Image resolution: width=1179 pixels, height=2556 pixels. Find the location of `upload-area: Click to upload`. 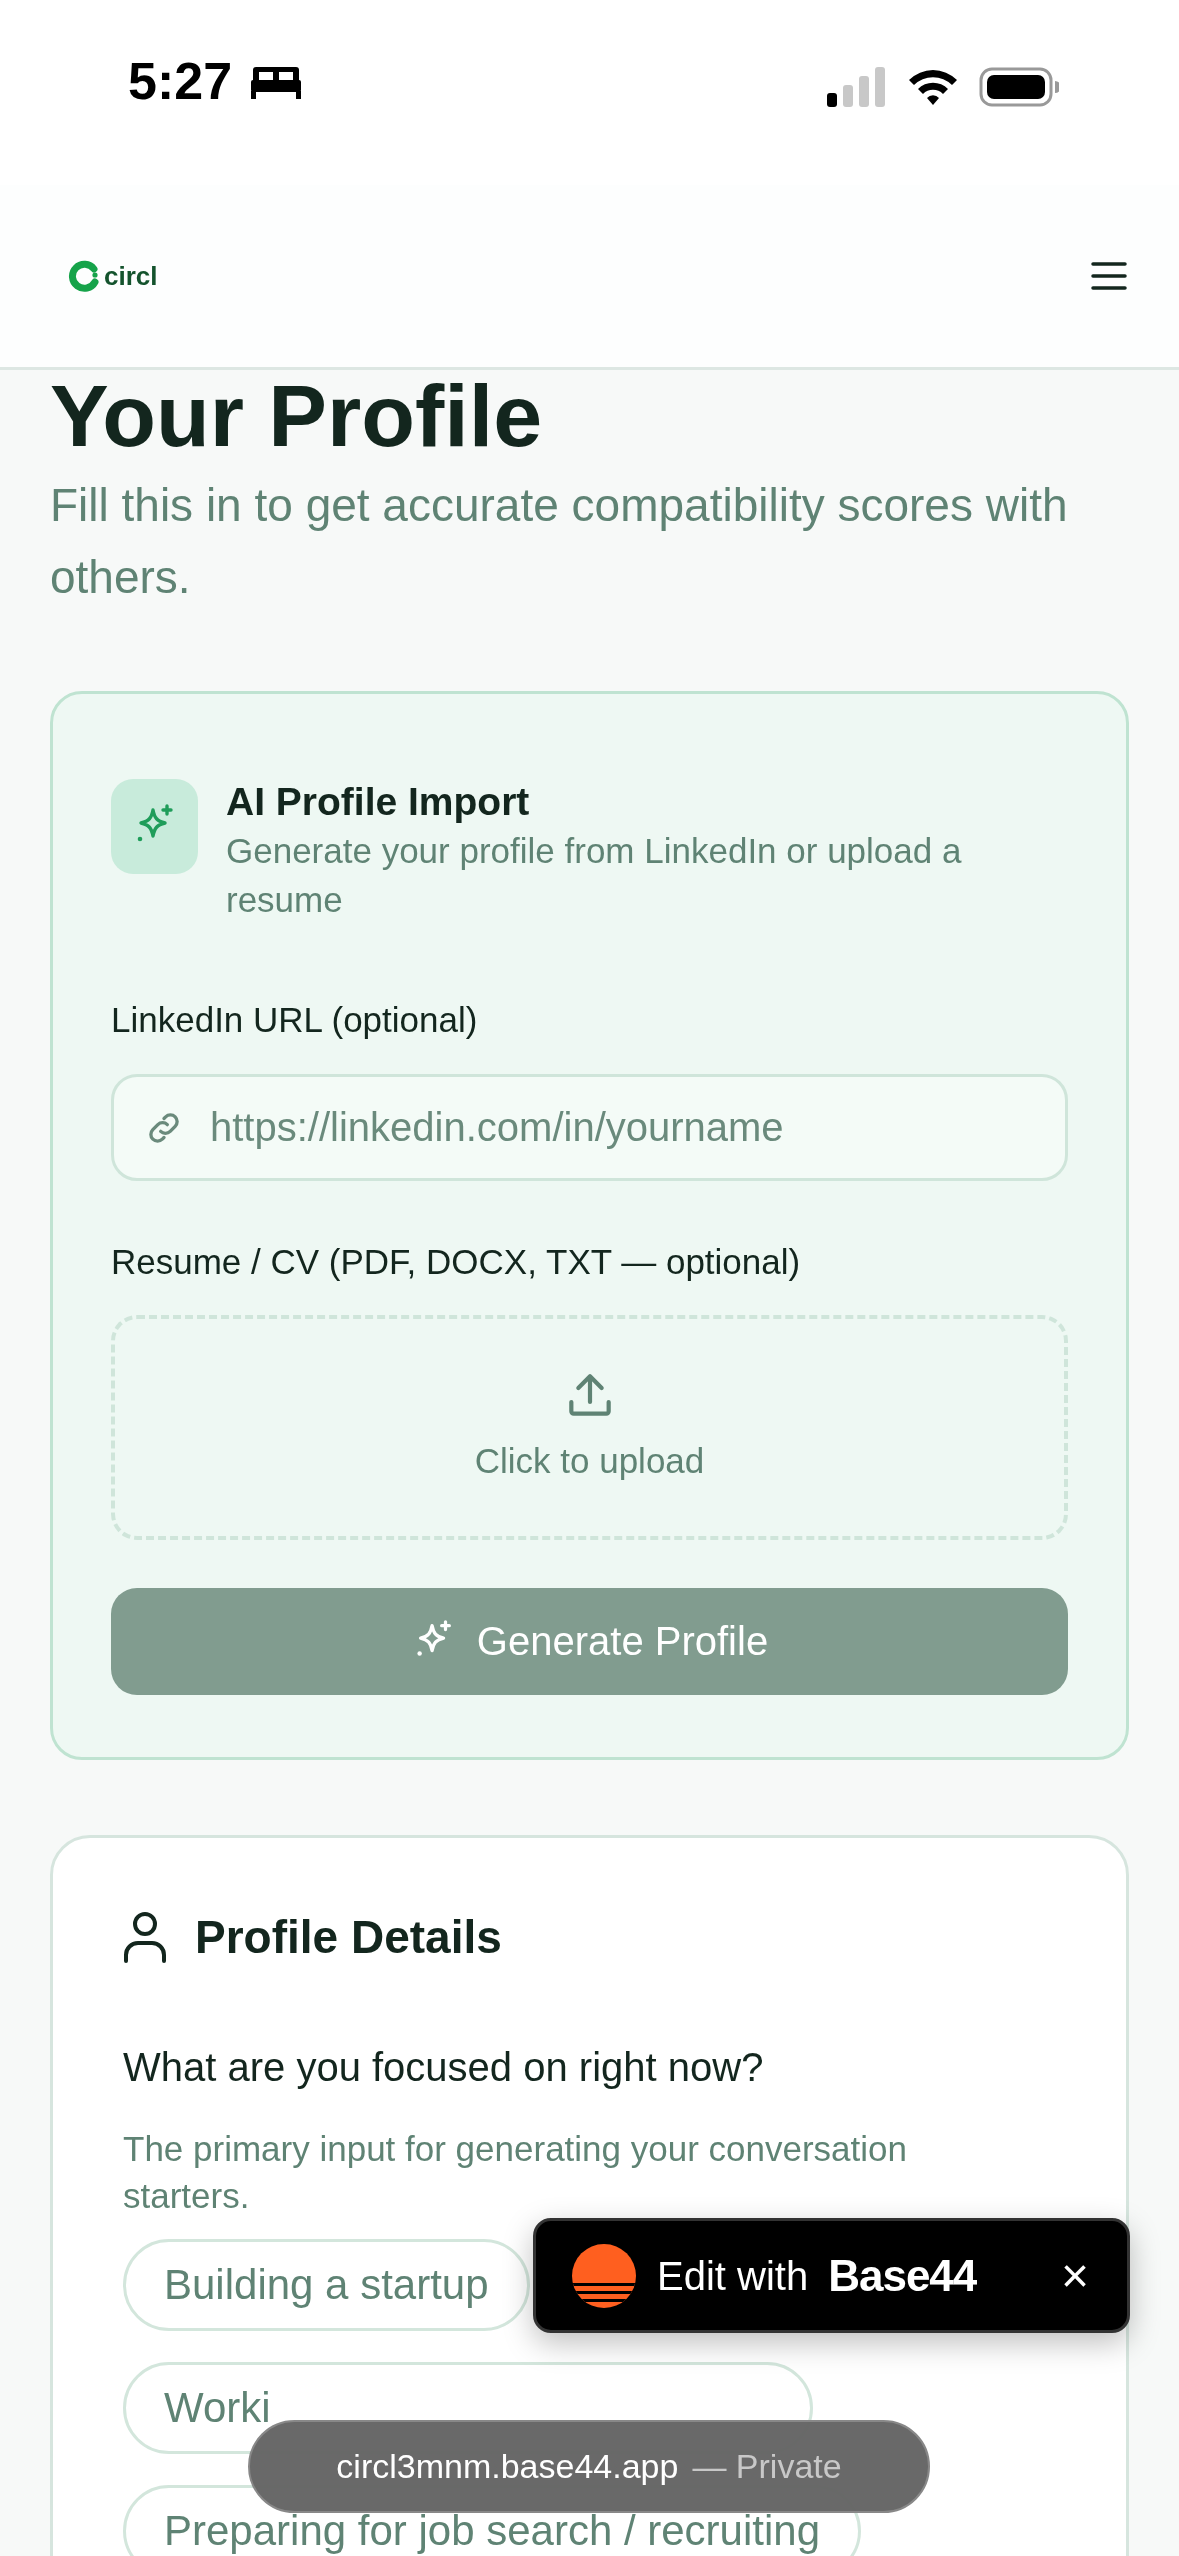

upload-area: Click to upload is located at coordinates (589, 1427).